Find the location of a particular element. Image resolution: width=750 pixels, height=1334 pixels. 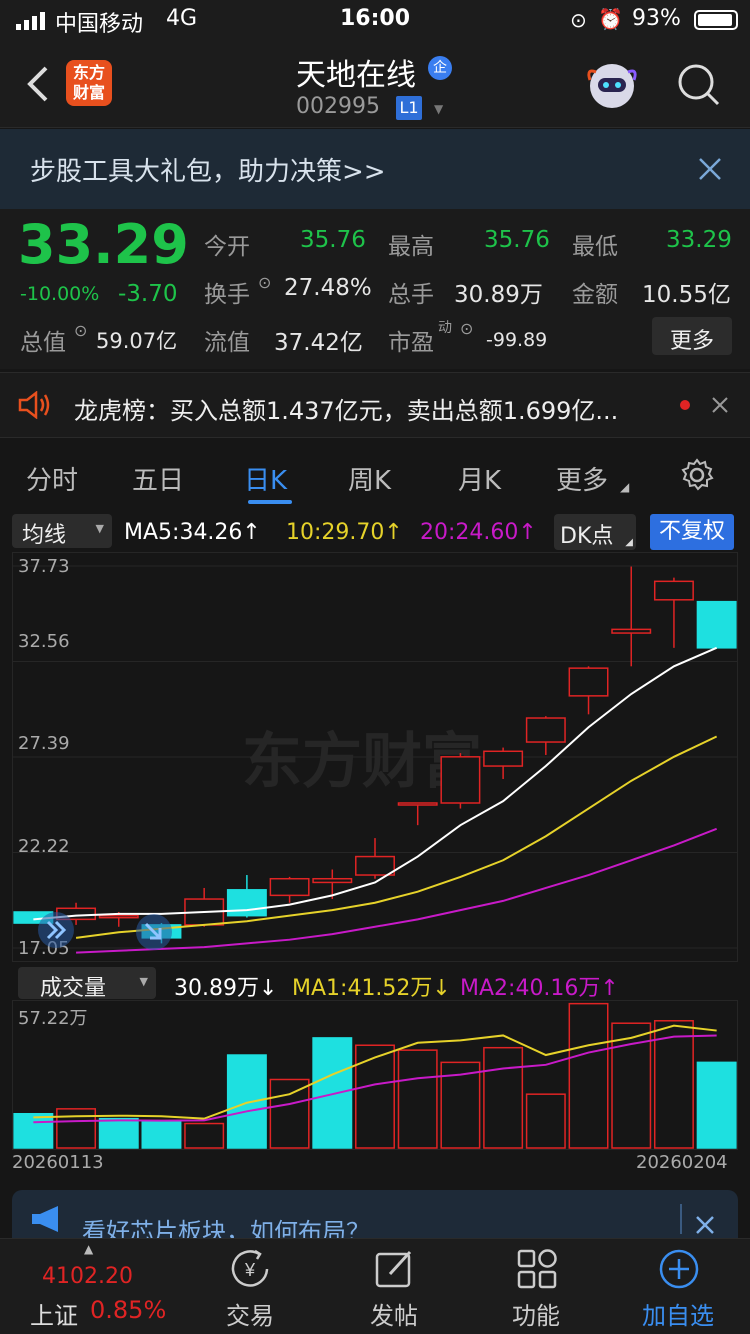

high-value: 35.76 is located at coordinates (517, 240).